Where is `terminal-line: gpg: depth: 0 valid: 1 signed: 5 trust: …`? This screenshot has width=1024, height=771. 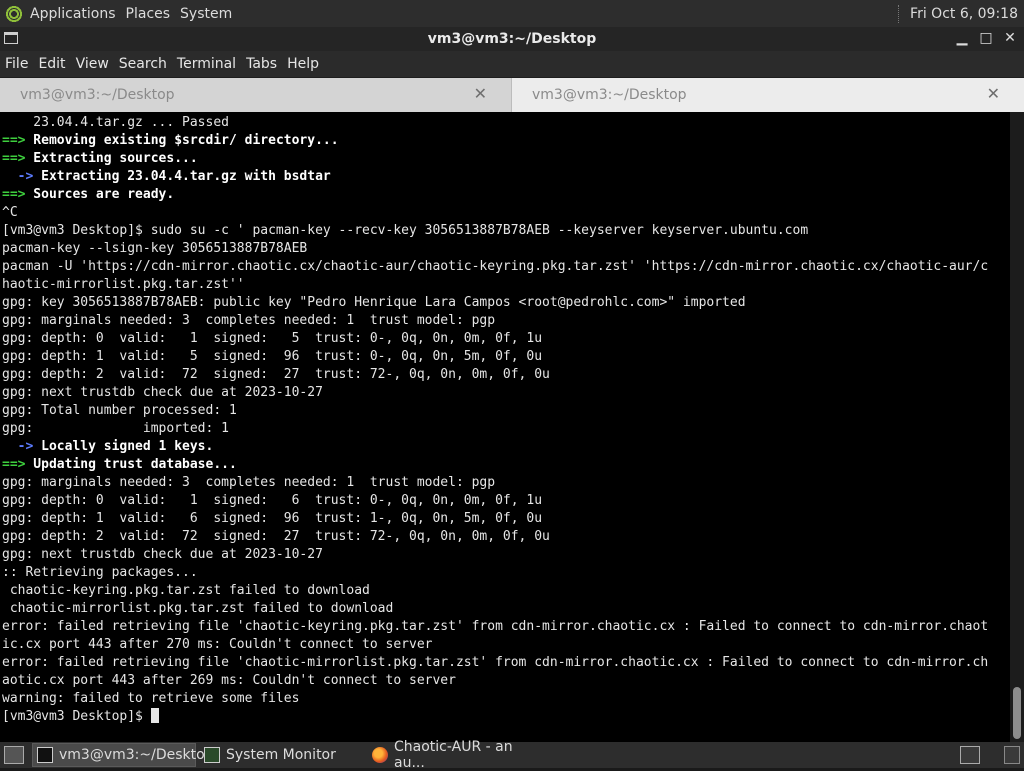
terminal-line: gpg: depth: 0 valid: 1 signed: 5 trust: … is located at coordinates (272, 338).